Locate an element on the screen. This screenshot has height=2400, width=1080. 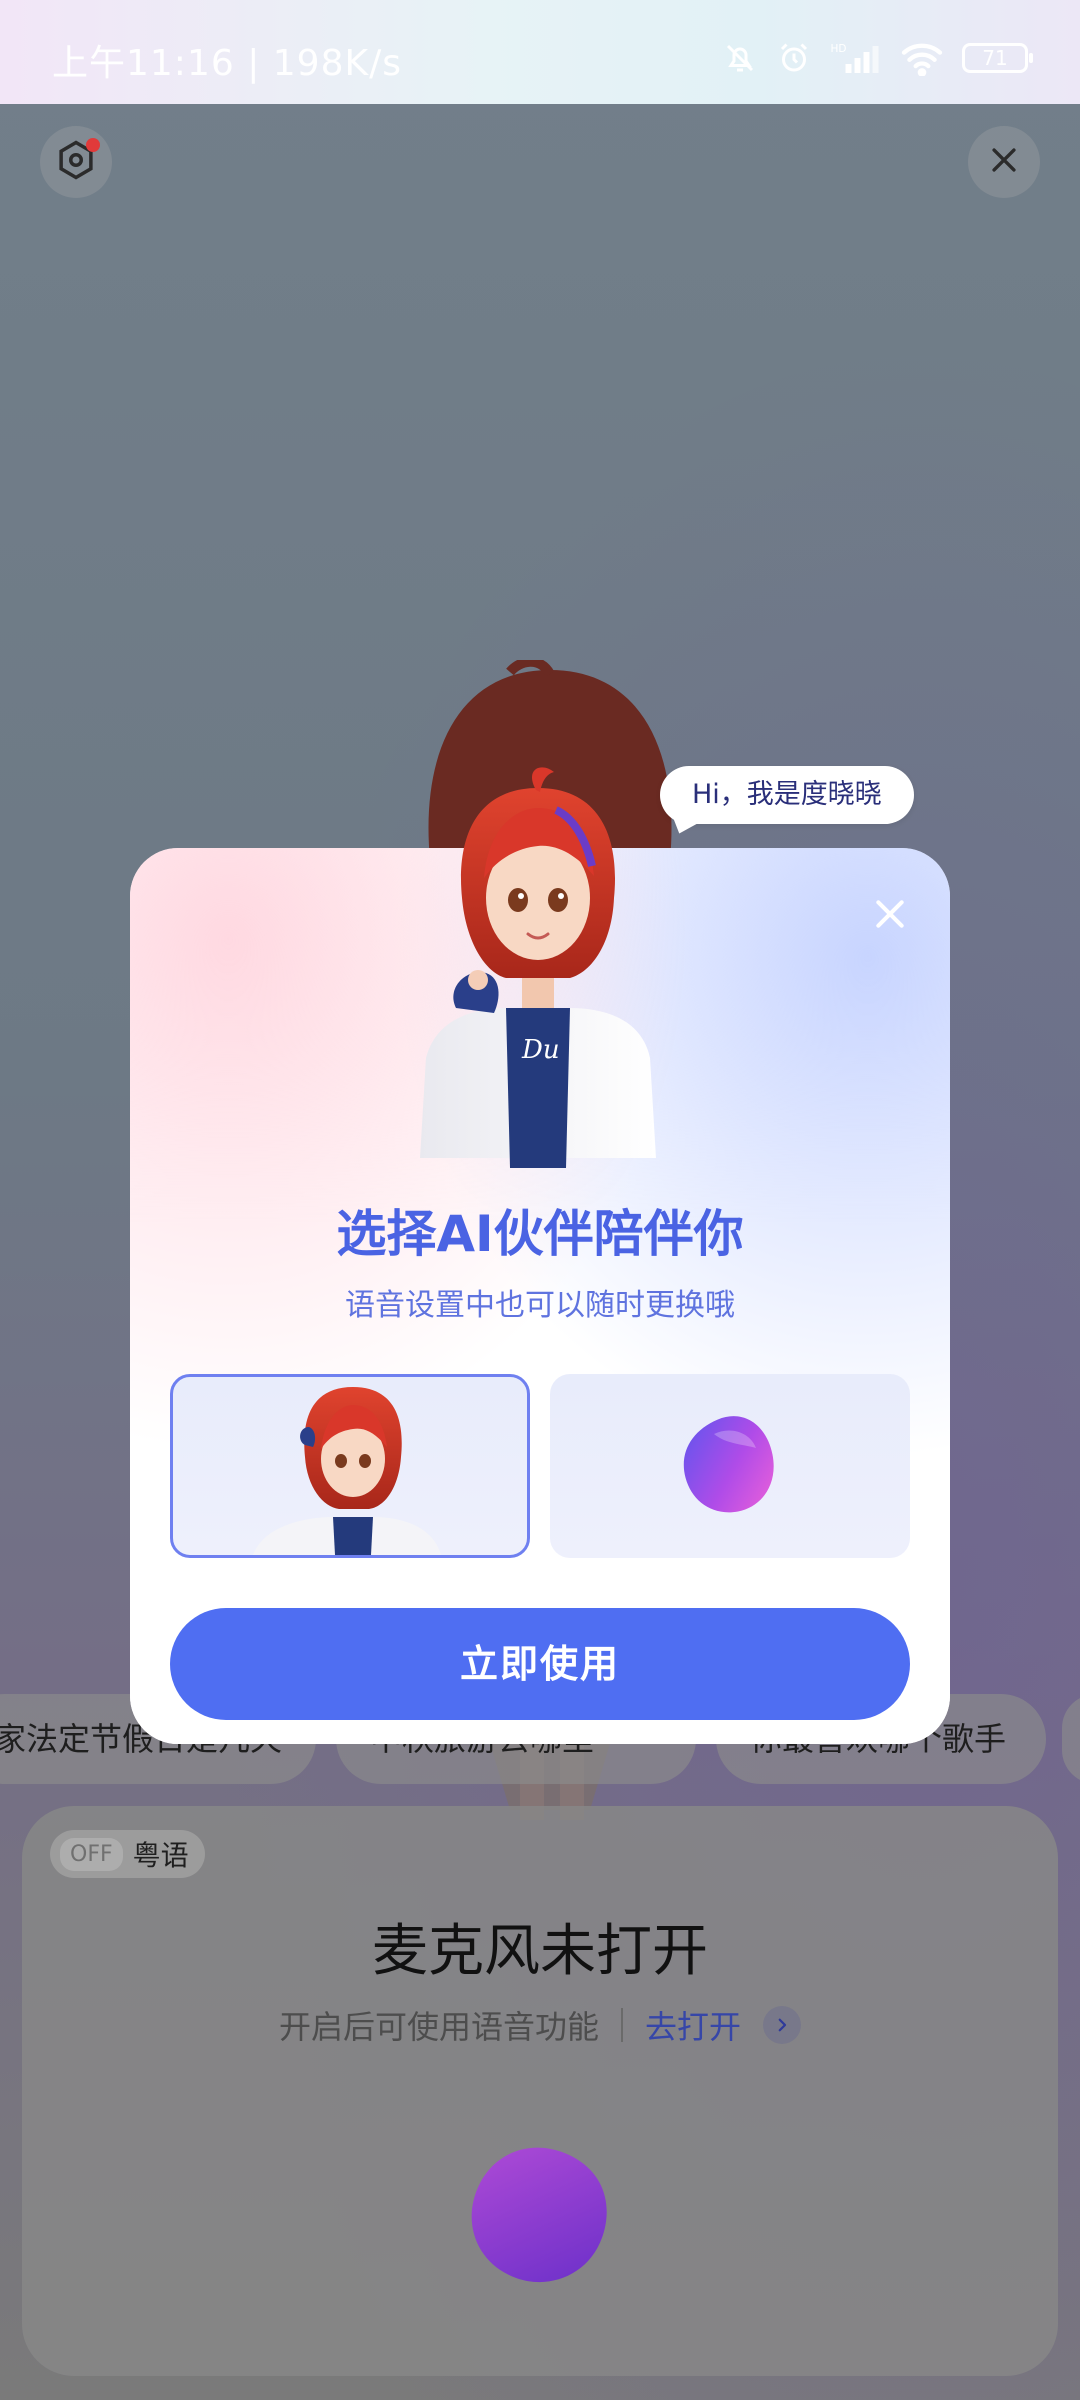
speech-bubble: Hi，我是度晓晓 is located at coordinates (787, 795).